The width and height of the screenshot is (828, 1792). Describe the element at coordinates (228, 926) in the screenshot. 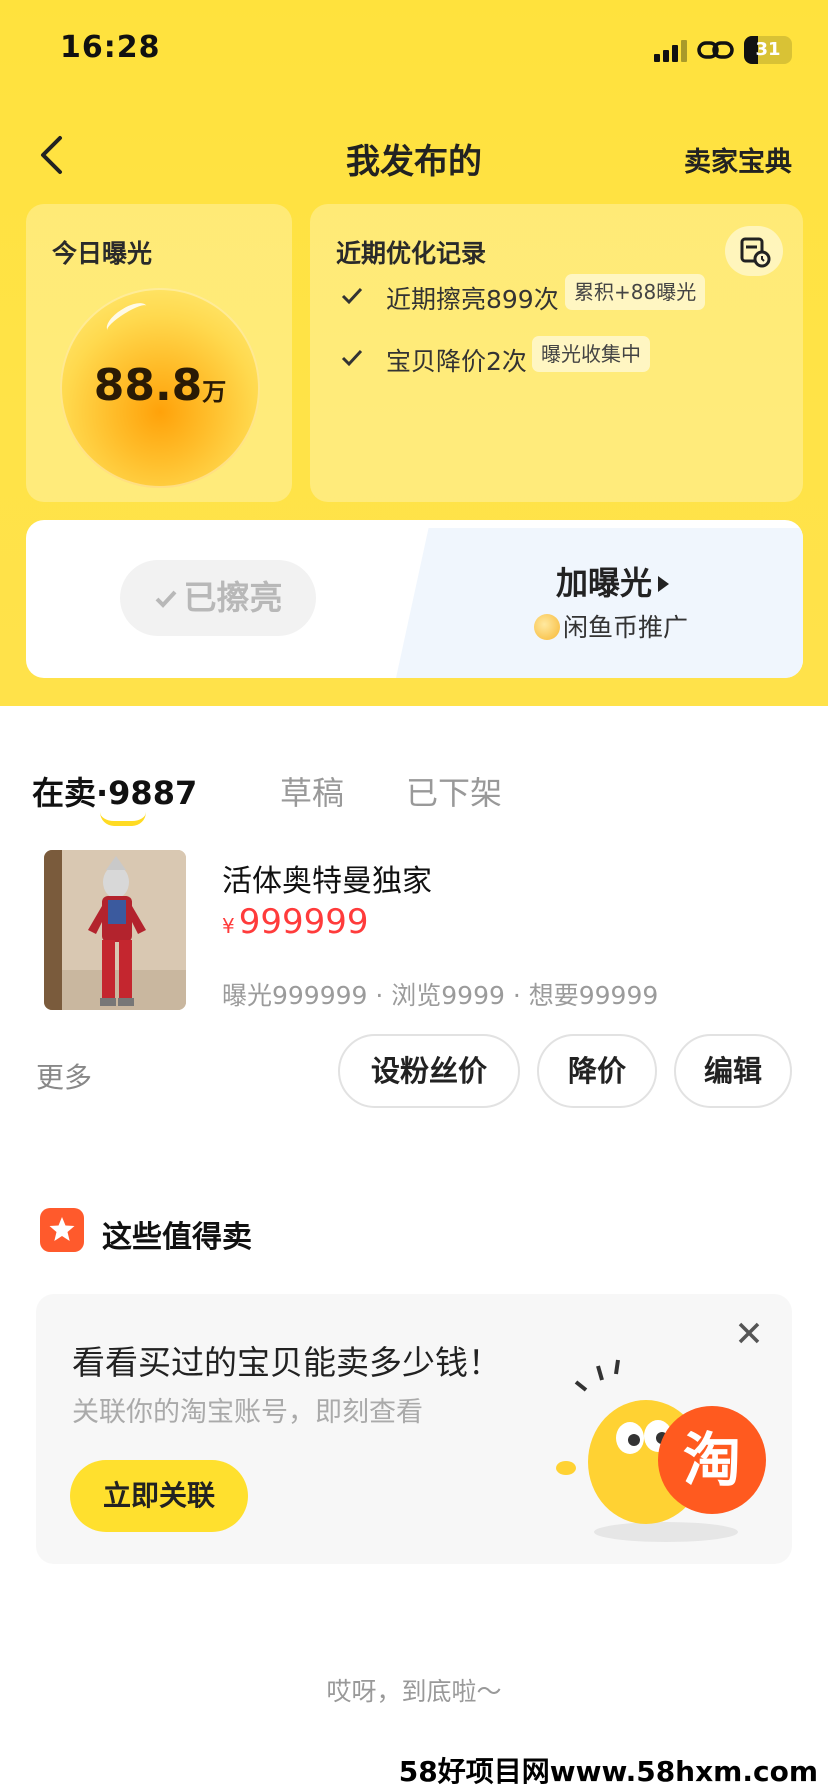

I see `price-currency: ¥` at that location.